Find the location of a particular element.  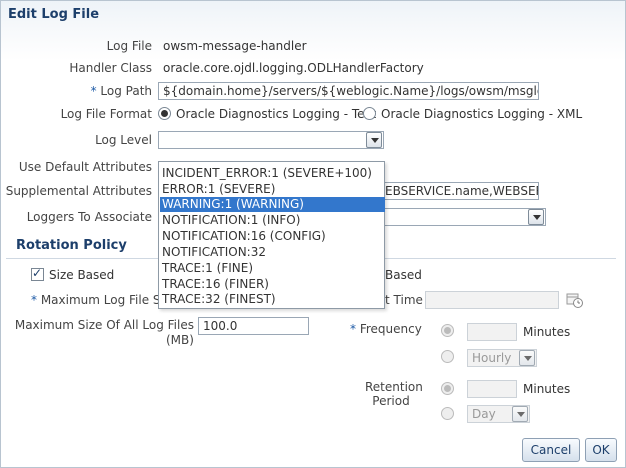

calendar-clock-icon is located at coordinates (574, 299).